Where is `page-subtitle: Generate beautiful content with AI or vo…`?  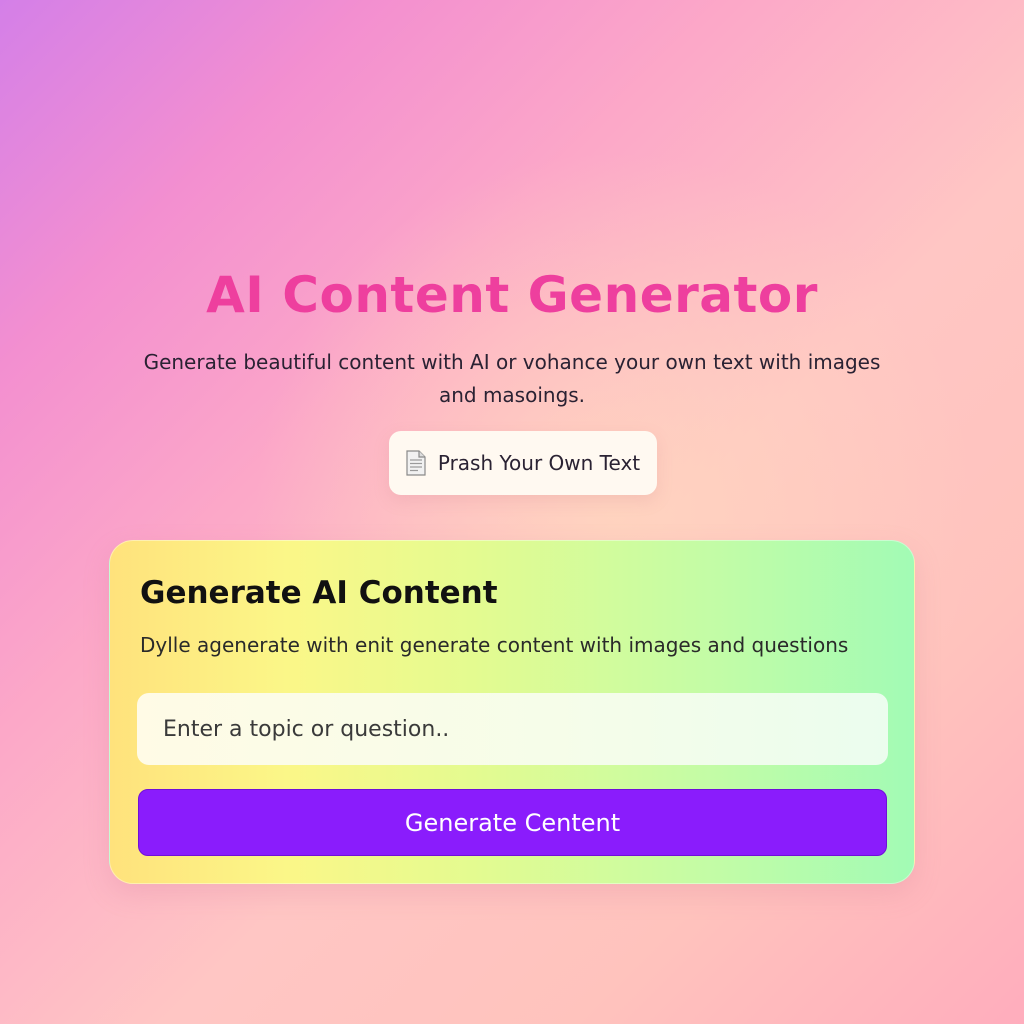
page-subtitle: Generate beautiful content with AI or vo… is located at coordinates (512, 378).